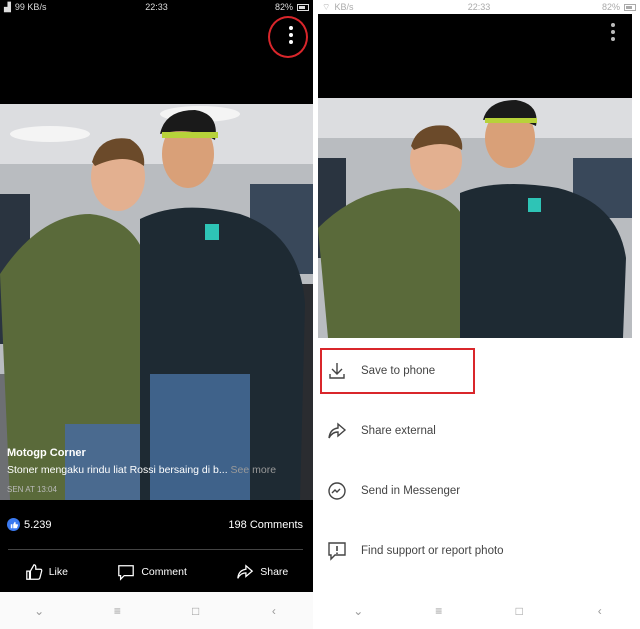 The width and height of the screenshot is (640, 629). What do you see at coordinates (155, 549) in the screenshot?
I see `divider` at bounding box center [155, 549].